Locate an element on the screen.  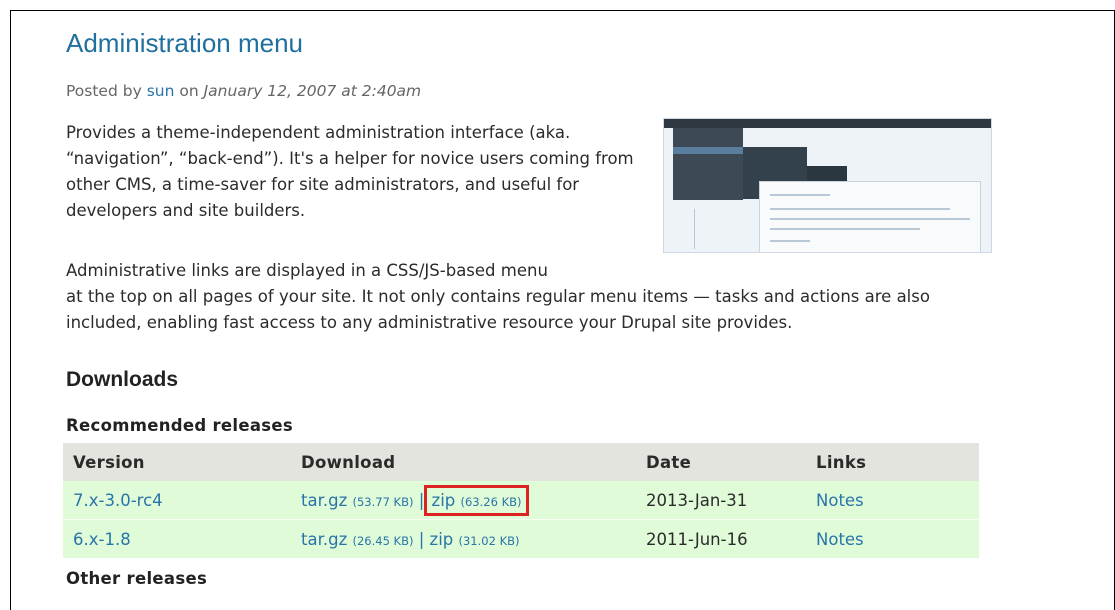
targz-link: tar.gz (26.45 KB) is located at coordinates (357, 539).